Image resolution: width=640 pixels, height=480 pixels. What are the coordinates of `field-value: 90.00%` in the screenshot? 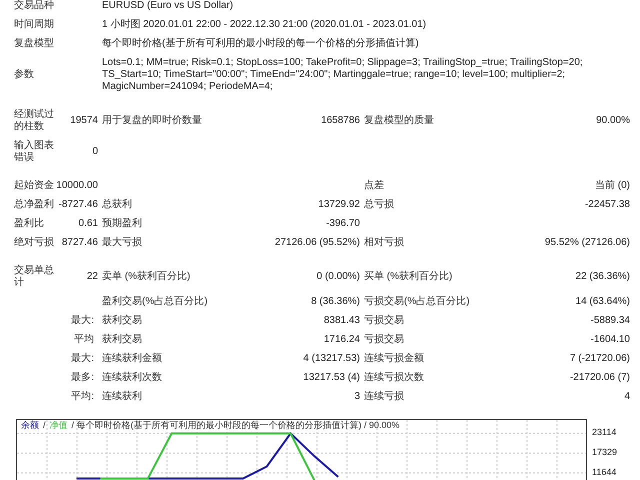 It's located at (613, 121).